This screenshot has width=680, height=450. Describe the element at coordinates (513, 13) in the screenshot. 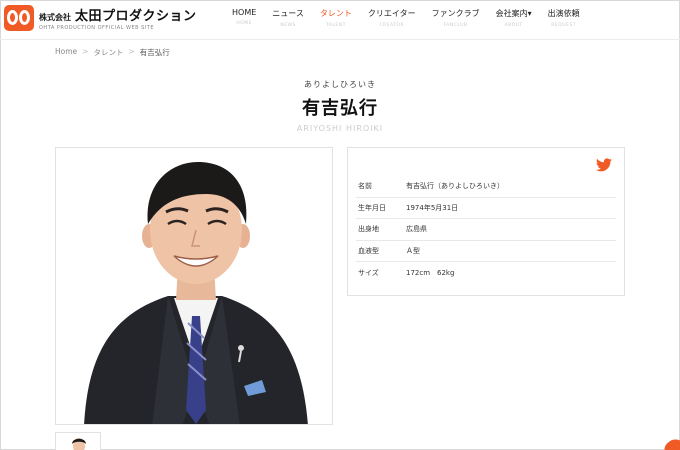

I see `nav-label: 会社案内▾` at that location.